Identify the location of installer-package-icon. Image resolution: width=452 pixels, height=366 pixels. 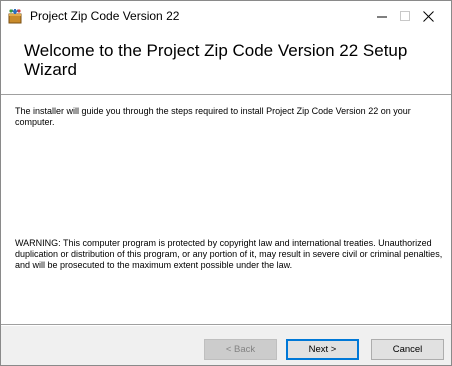
(15, 16).